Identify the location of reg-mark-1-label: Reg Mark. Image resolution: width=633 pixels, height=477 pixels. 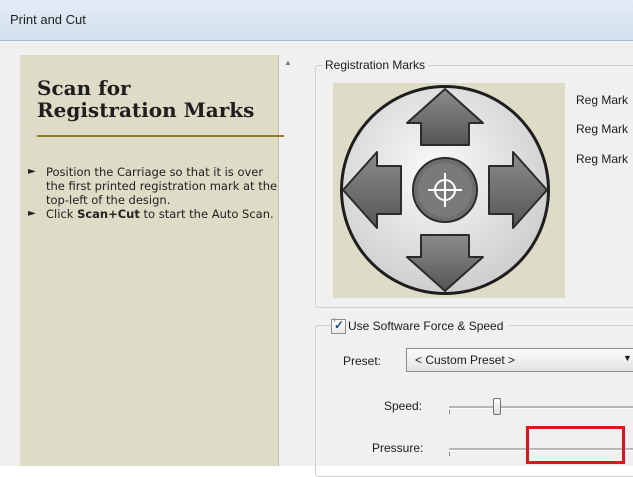
(602, 100).